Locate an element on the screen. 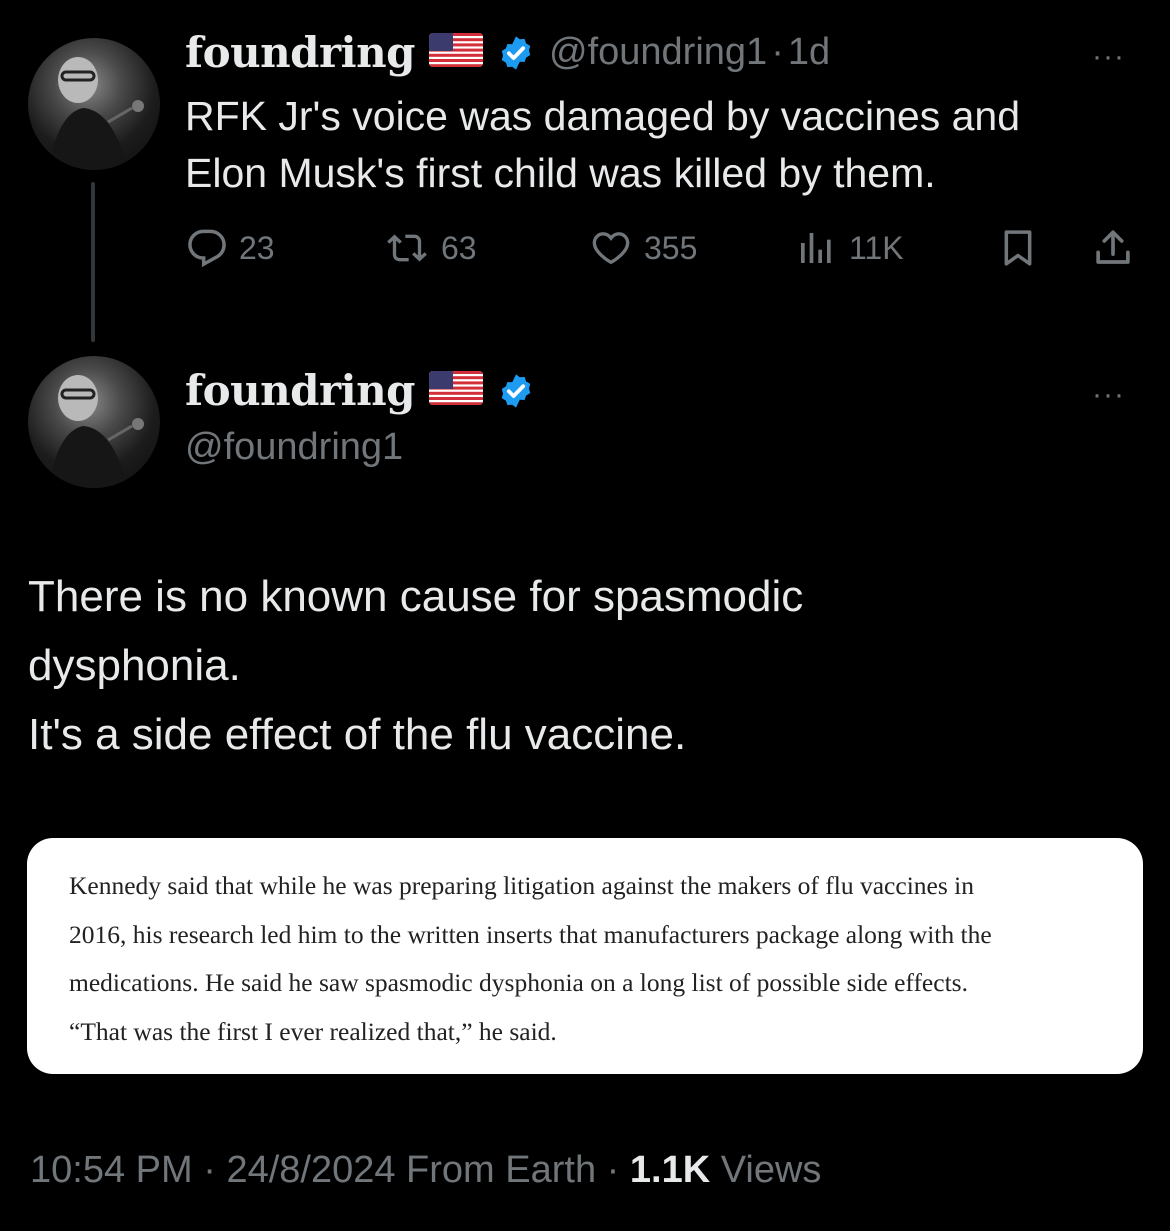  reply-icon is located at coordinates (207, 248).